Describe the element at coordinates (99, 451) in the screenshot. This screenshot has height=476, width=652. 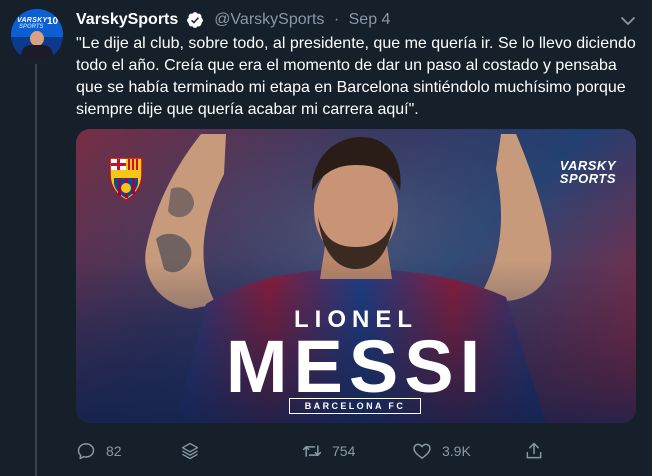
I see `reply-button: 82` at that location.